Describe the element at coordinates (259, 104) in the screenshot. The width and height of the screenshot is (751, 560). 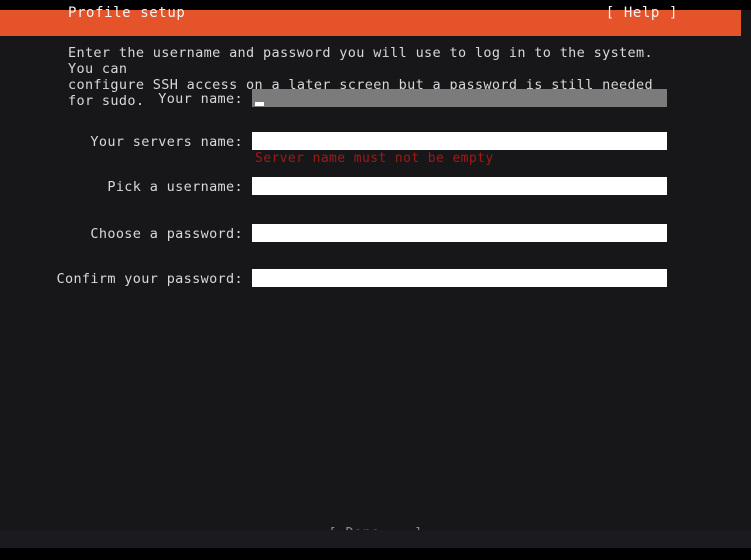
I see `text-cursor` at that location.